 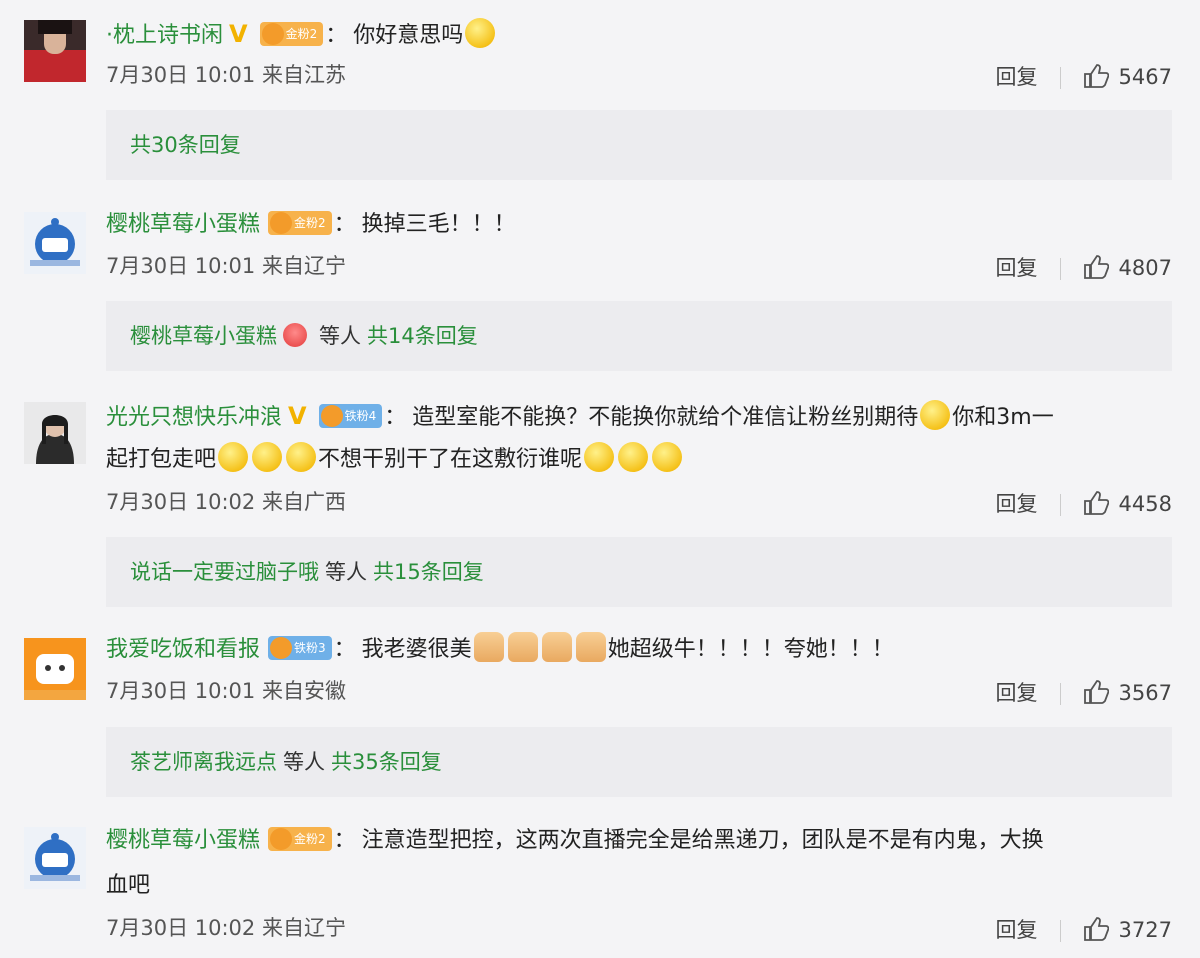 I want to click on comment-text-b: 她超级牛！！！！夸她！！！, so click(x=750, y=649).